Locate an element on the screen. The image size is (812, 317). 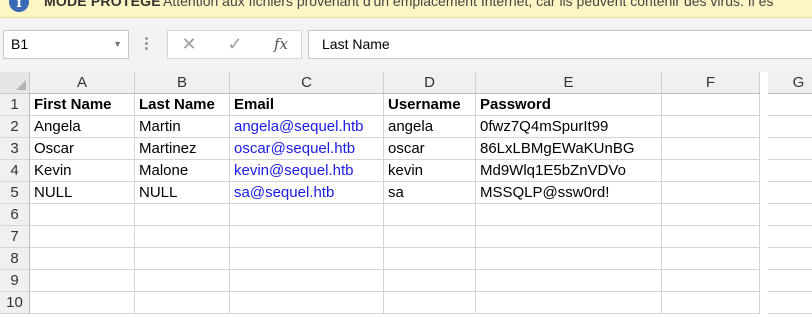
cell-d6 is located at coordinates (430, 215).